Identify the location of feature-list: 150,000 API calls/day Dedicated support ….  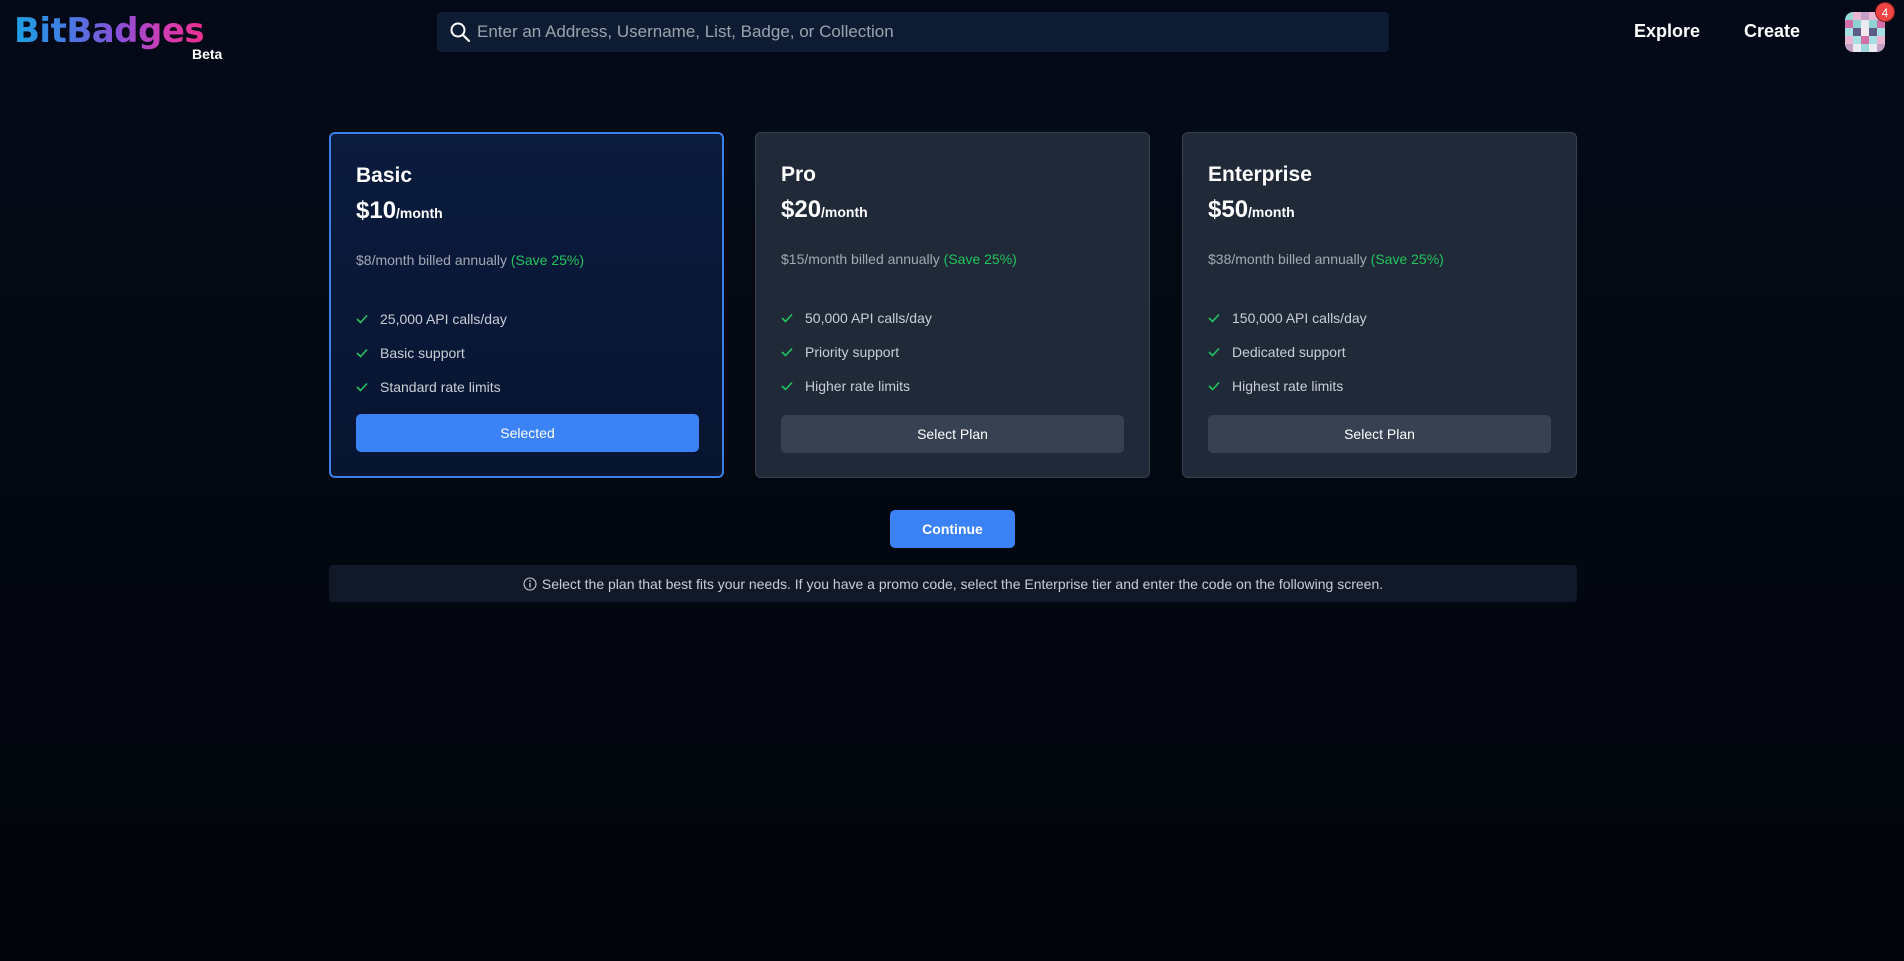
(1287, 352).